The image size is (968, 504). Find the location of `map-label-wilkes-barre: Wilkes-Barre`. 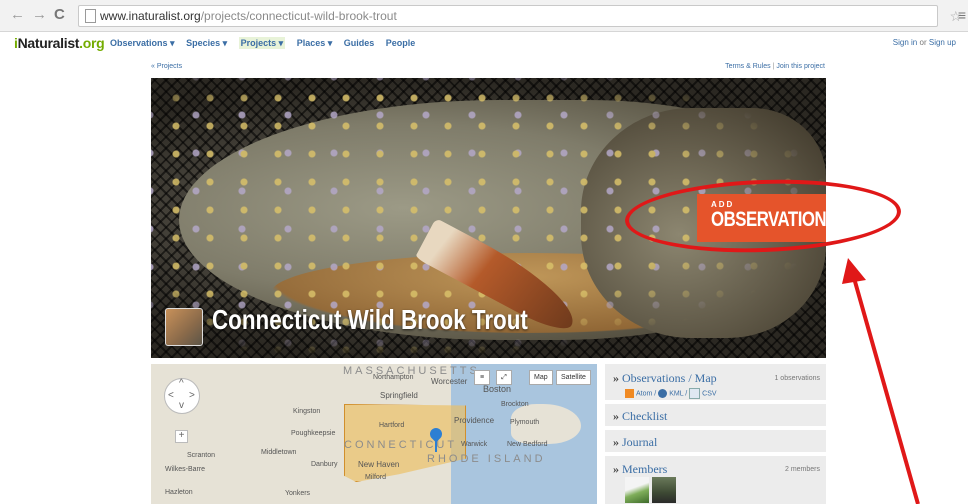

map-label-wilkes-barre: Wilkes-Barre is located at coordinates (185, 469).